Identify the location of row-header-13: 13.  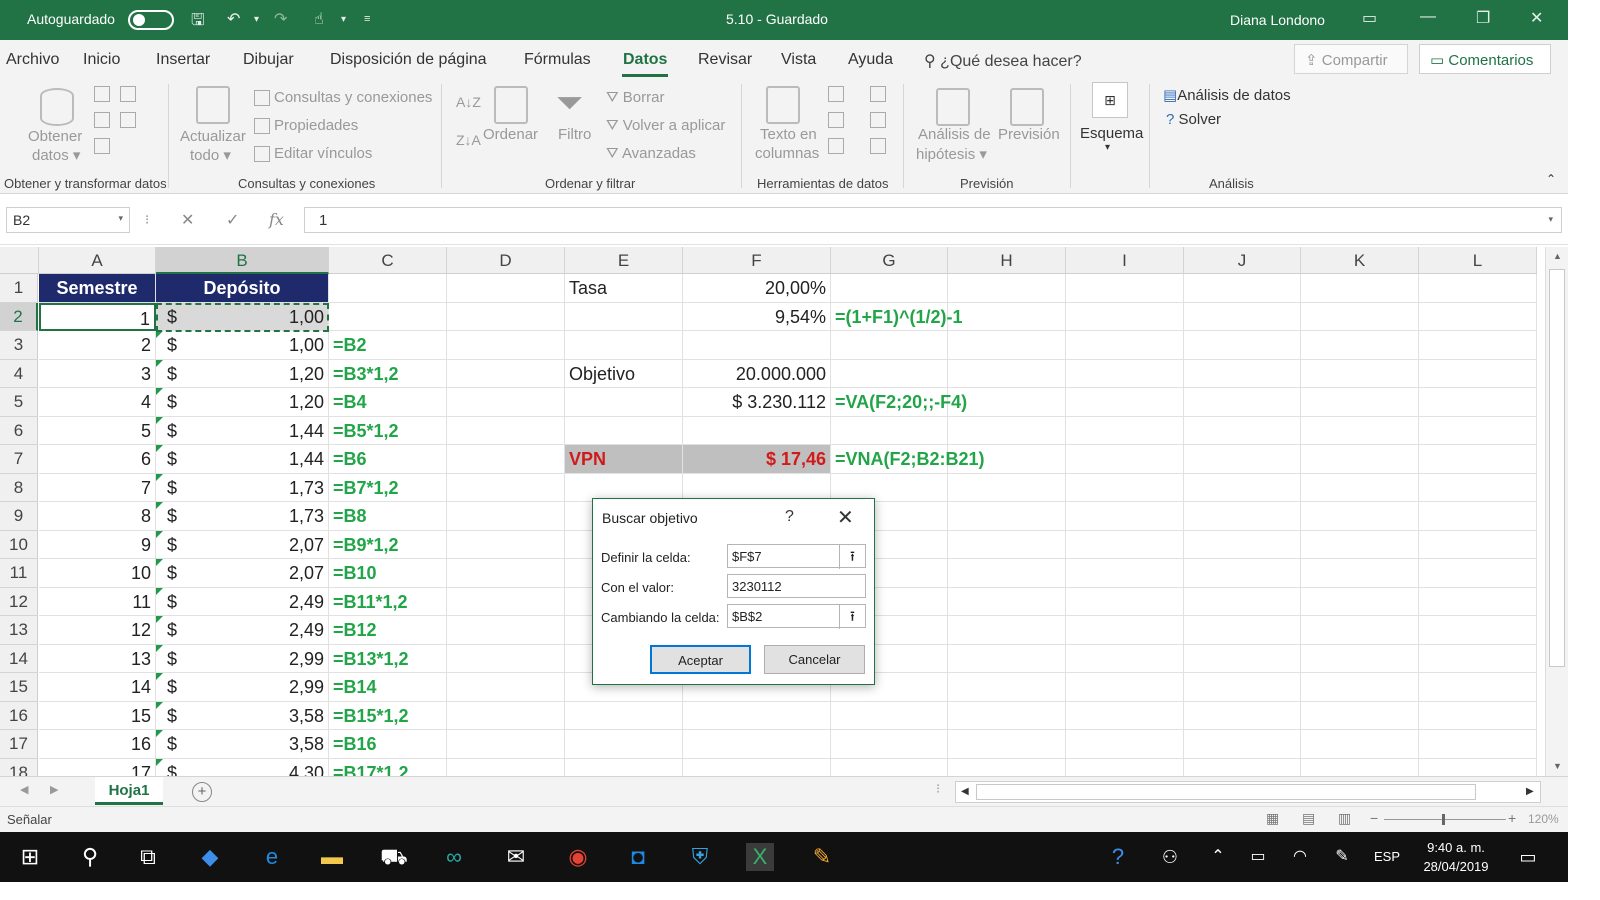
(19, 630).